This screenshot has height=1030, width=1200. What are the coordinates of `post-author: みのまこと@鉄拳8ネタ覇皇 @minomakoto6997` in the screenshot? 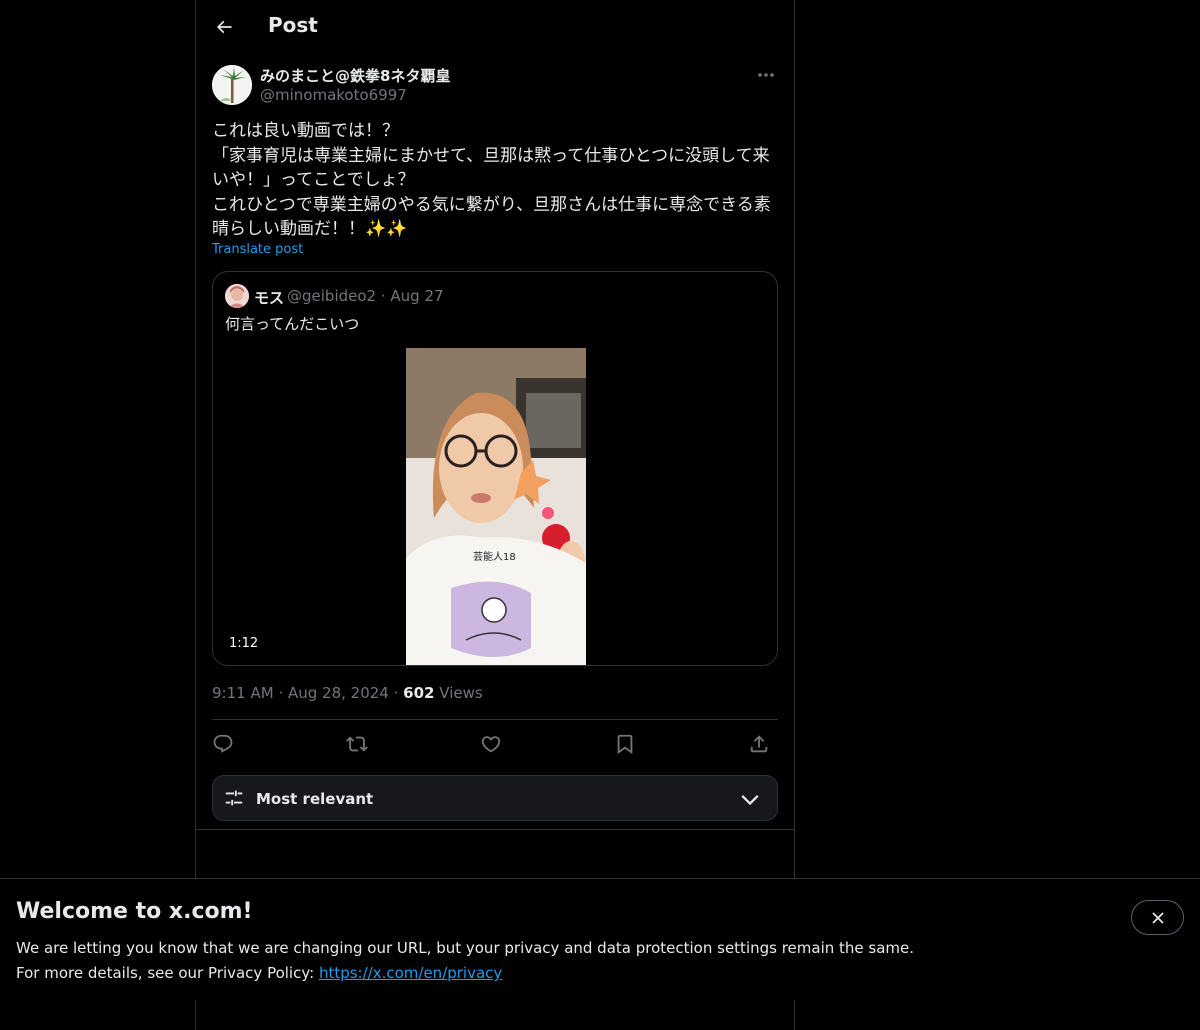 It's located at (495, 86).